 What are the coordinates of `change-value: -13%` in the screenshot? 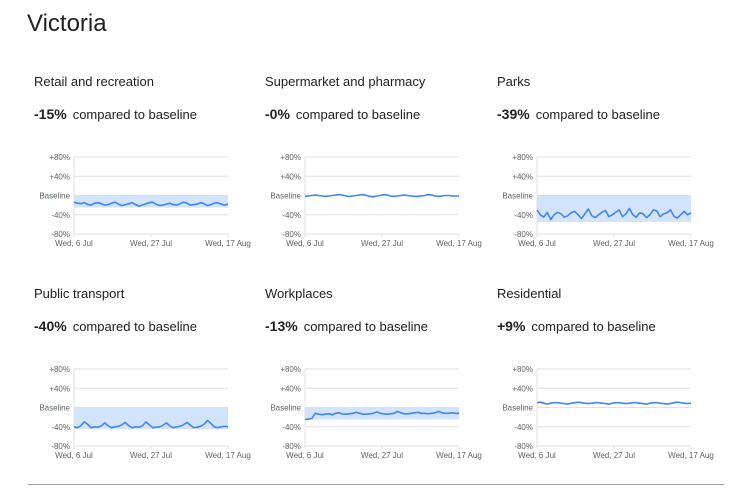 It's located at (281, 326).